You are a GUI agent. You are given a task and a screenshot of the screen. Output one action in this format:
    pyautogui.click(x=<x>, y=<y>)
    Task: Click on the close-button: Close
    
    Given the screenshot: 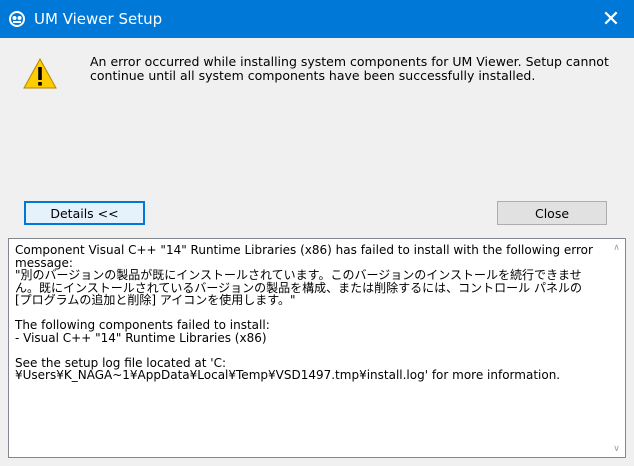 What is the action you would take?
    pyautogui.click(x=552, y=213)
    